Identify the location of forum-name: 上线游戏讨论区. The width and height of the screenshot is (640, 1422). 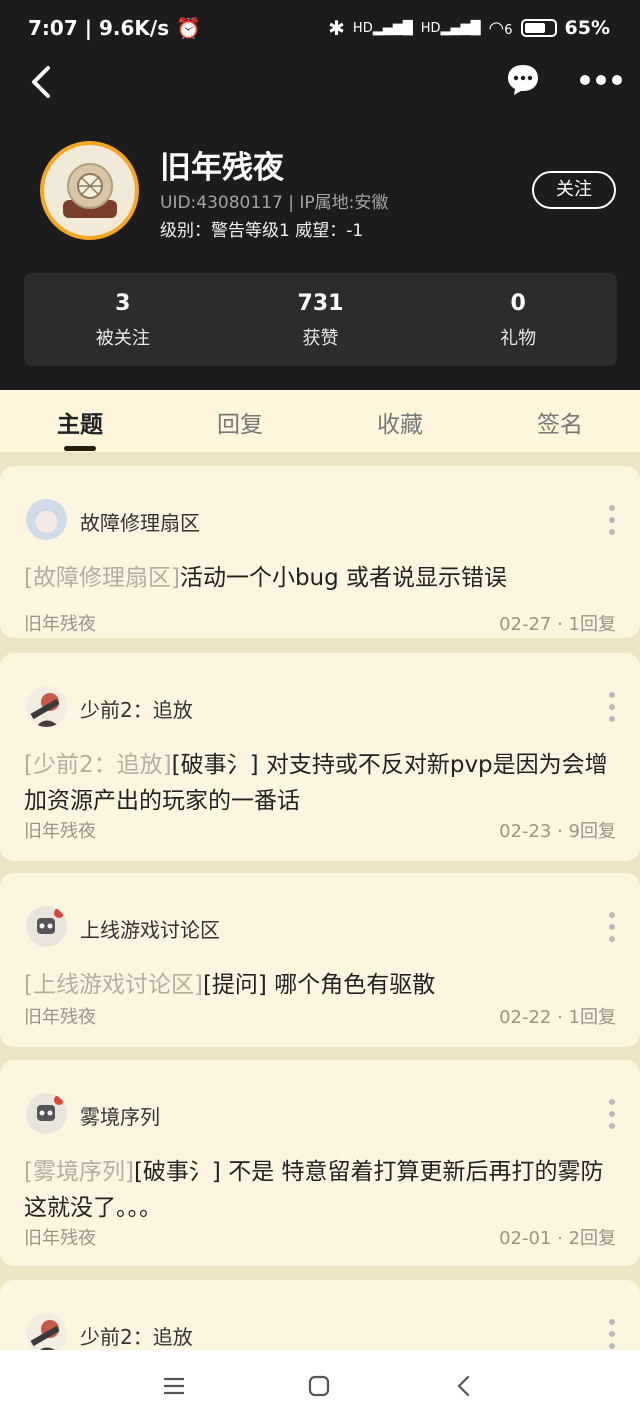
(150, 928).